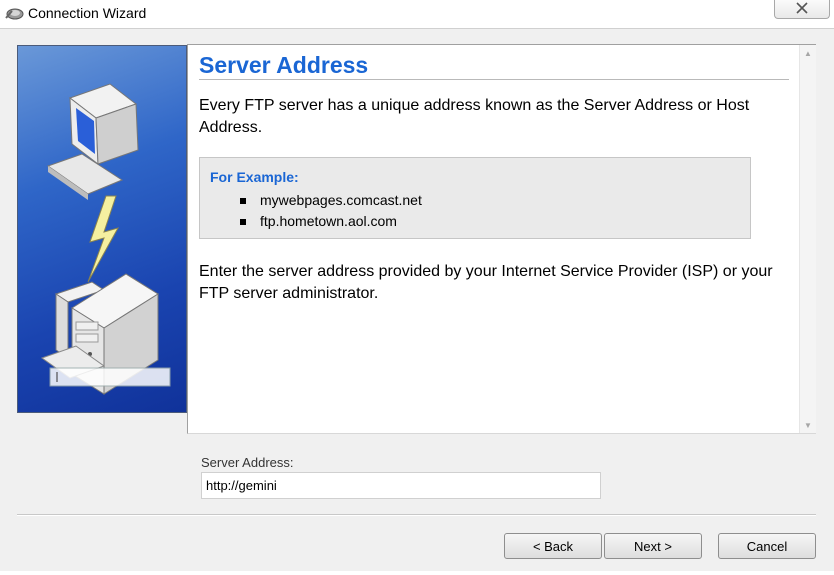  What do you see at coordinates (807, 239) in the screenshot?
I see `vertical-scrollbar: ▲ ▼` at bounding box center [807, 239].